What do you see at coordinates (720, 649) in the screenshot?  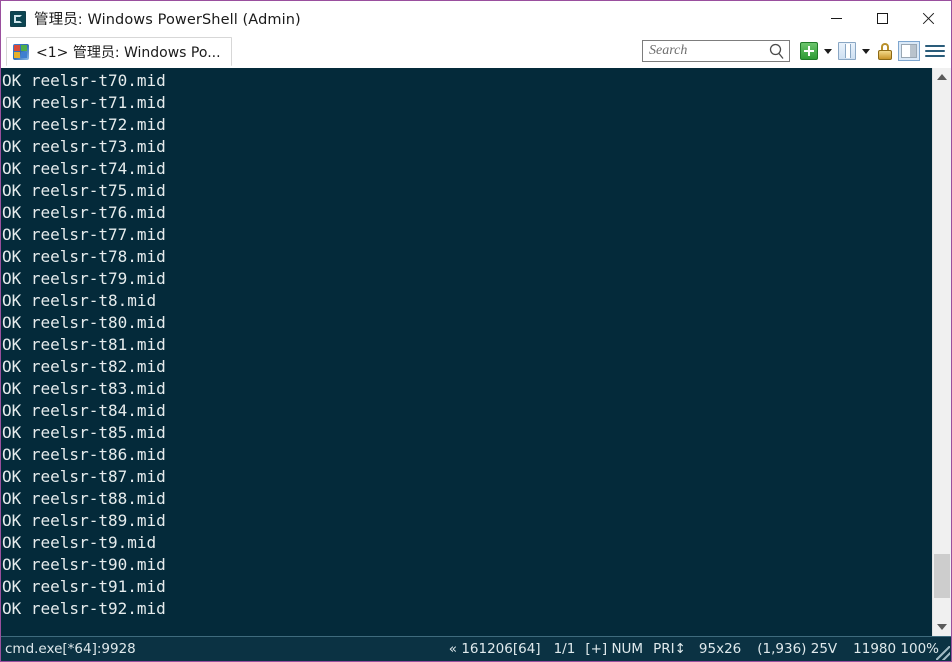 I see `status-cell: 95x26` at bounding box center [720, 649].